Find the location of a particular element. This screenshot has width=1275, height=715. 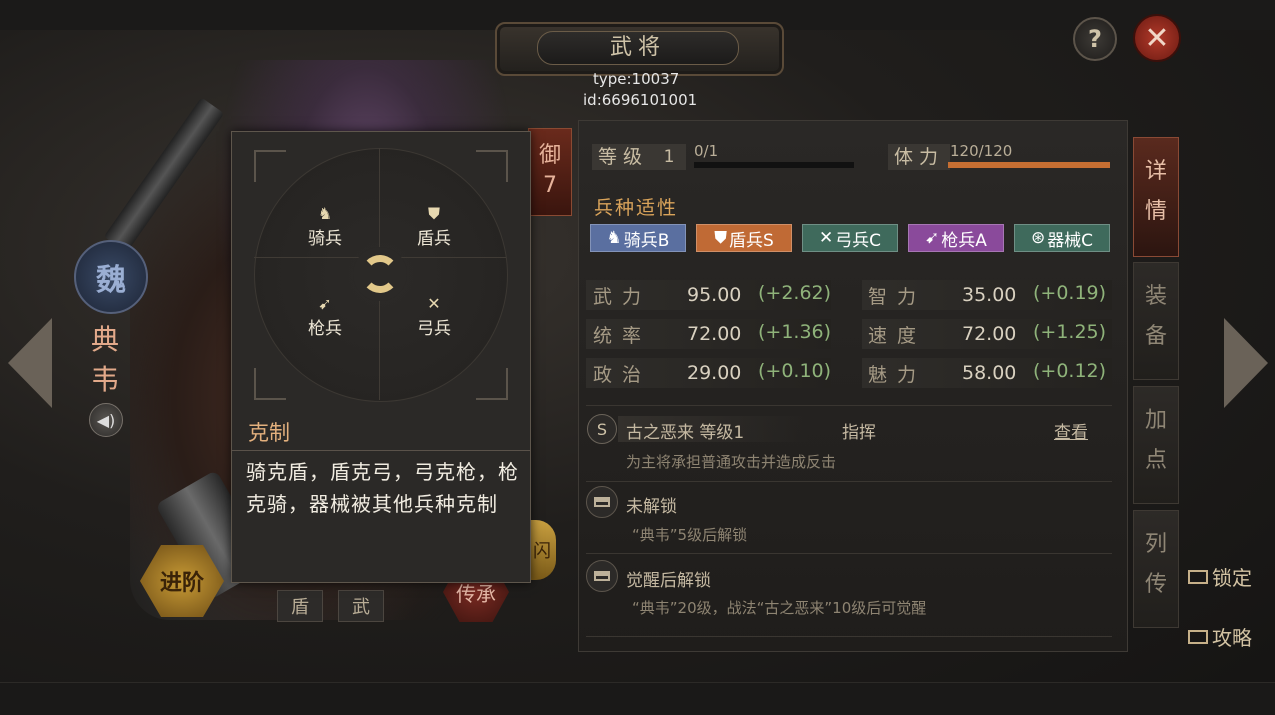

troop-type-icon: ♞ is located at coordinates (614, 238).